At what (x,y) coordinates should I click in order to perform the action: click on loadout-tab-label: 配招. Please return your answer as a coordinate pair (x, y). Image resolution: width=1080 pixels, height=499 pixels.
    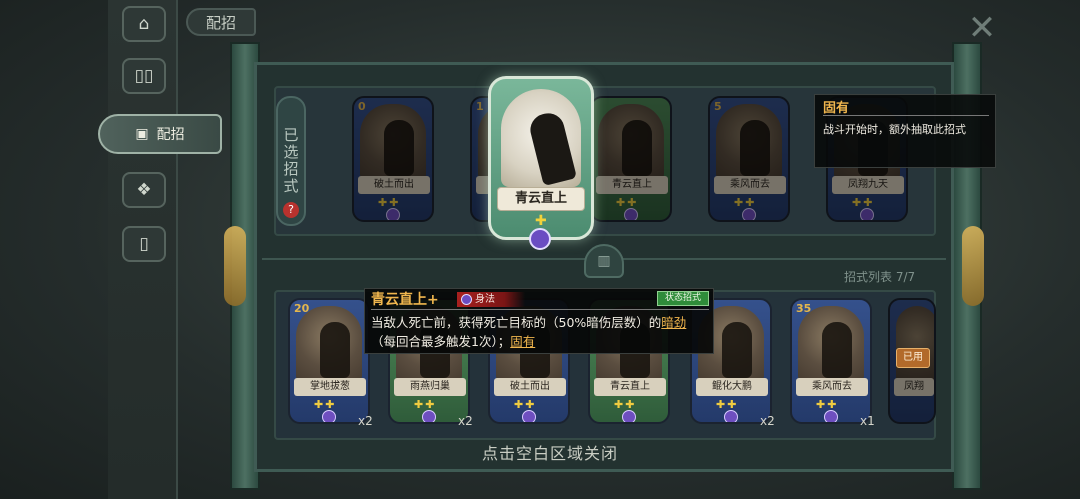
    Looking at the image, I should click on (170, 135).